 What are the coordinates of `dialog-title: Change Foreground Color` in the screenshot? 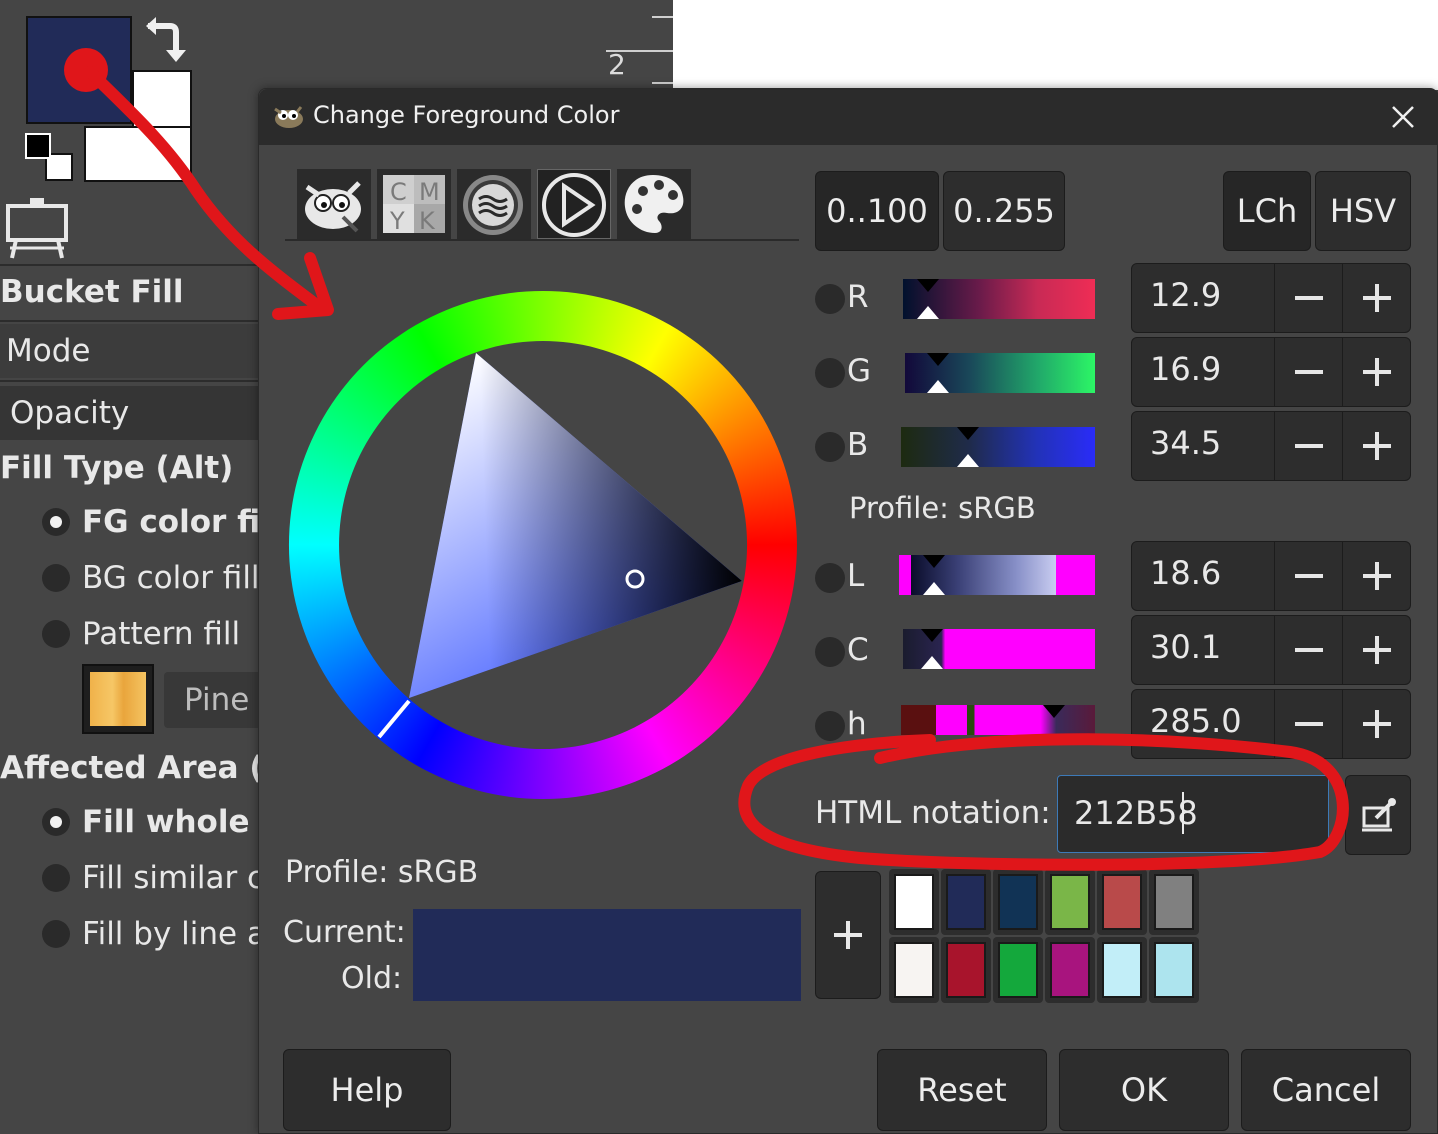 It's located at (466, 115).